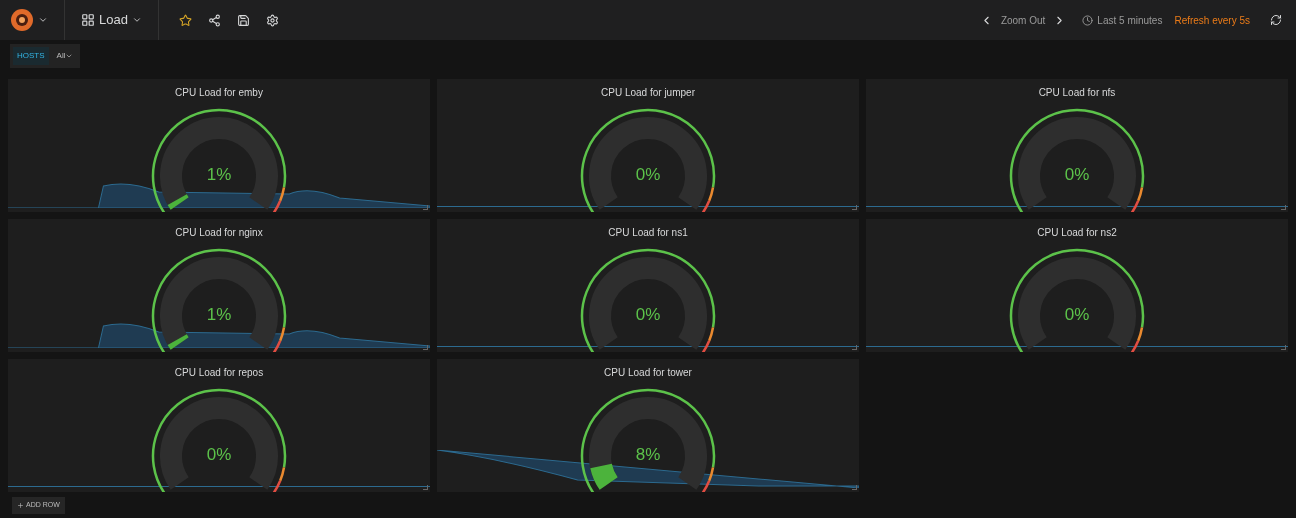  Describe the element at coordinates (22, 20) in the screenshot. I see `logo-icon` at that location.